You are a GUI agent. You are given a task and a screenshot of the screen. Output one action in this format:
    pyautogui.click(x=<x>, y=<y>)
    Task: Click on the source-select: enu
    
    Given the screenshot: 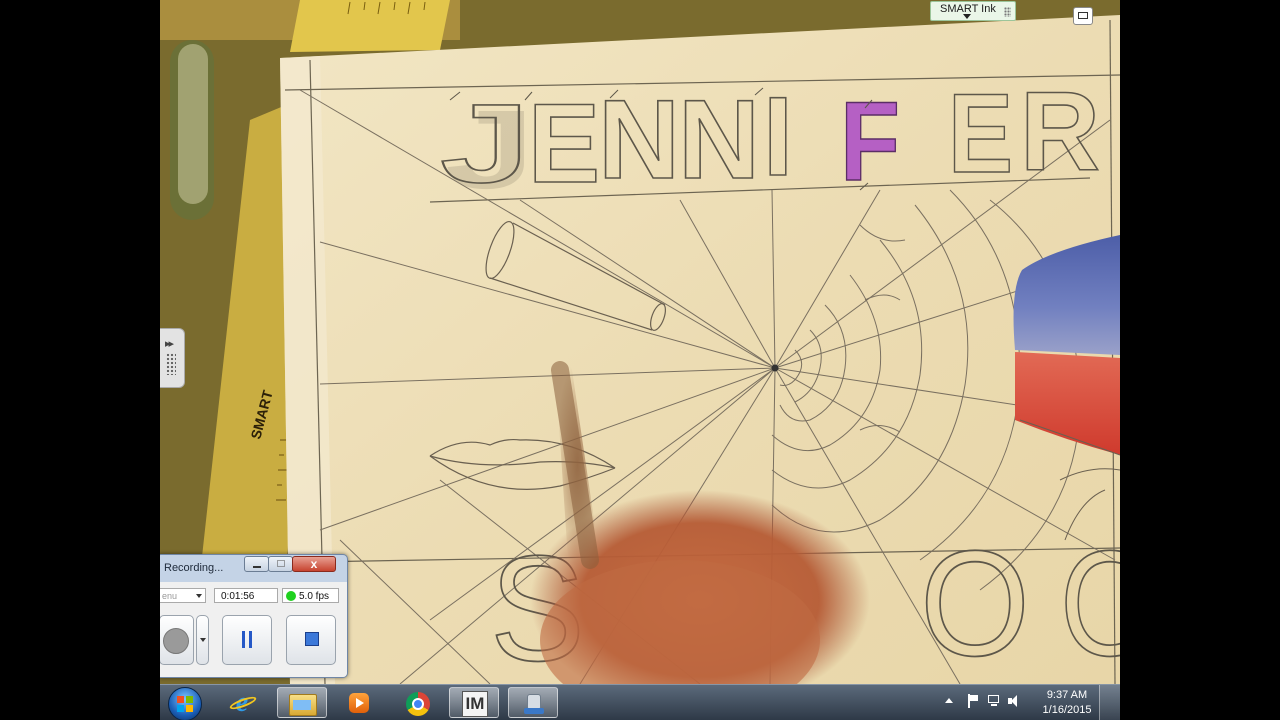 What is the action you would take?
    pyautogui.click(x=183, y=595)
    